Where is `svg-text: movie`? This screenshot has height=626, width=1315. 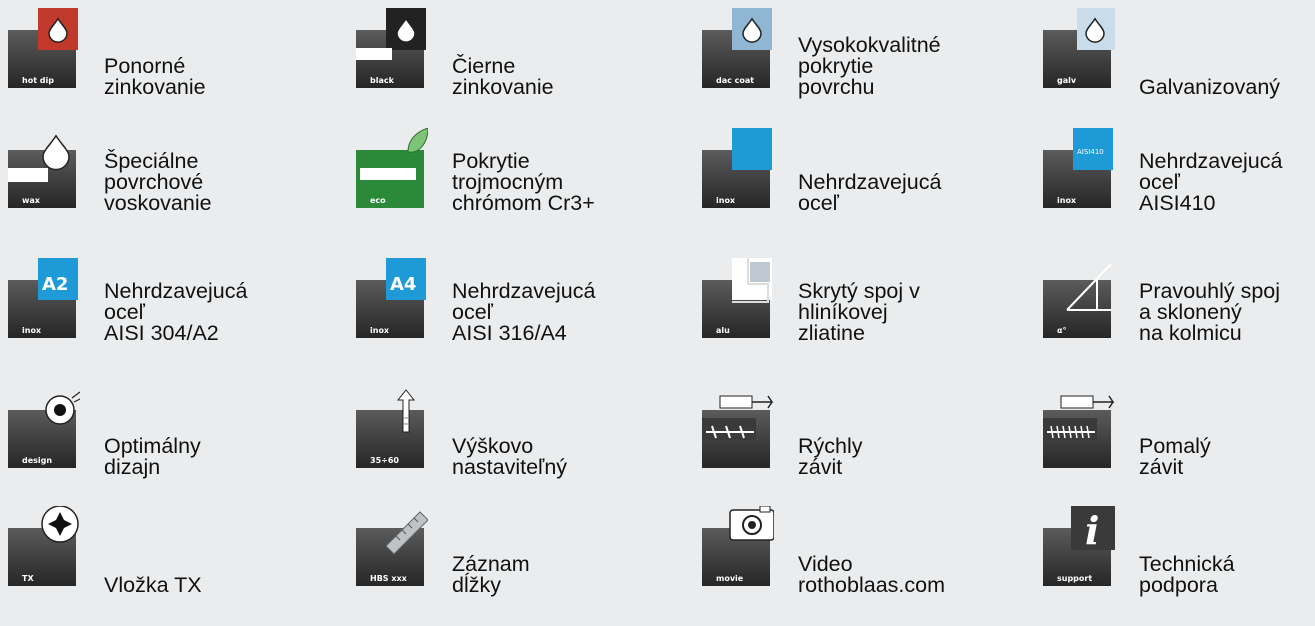
svg-text: movie is located at coordinates (730, 578).